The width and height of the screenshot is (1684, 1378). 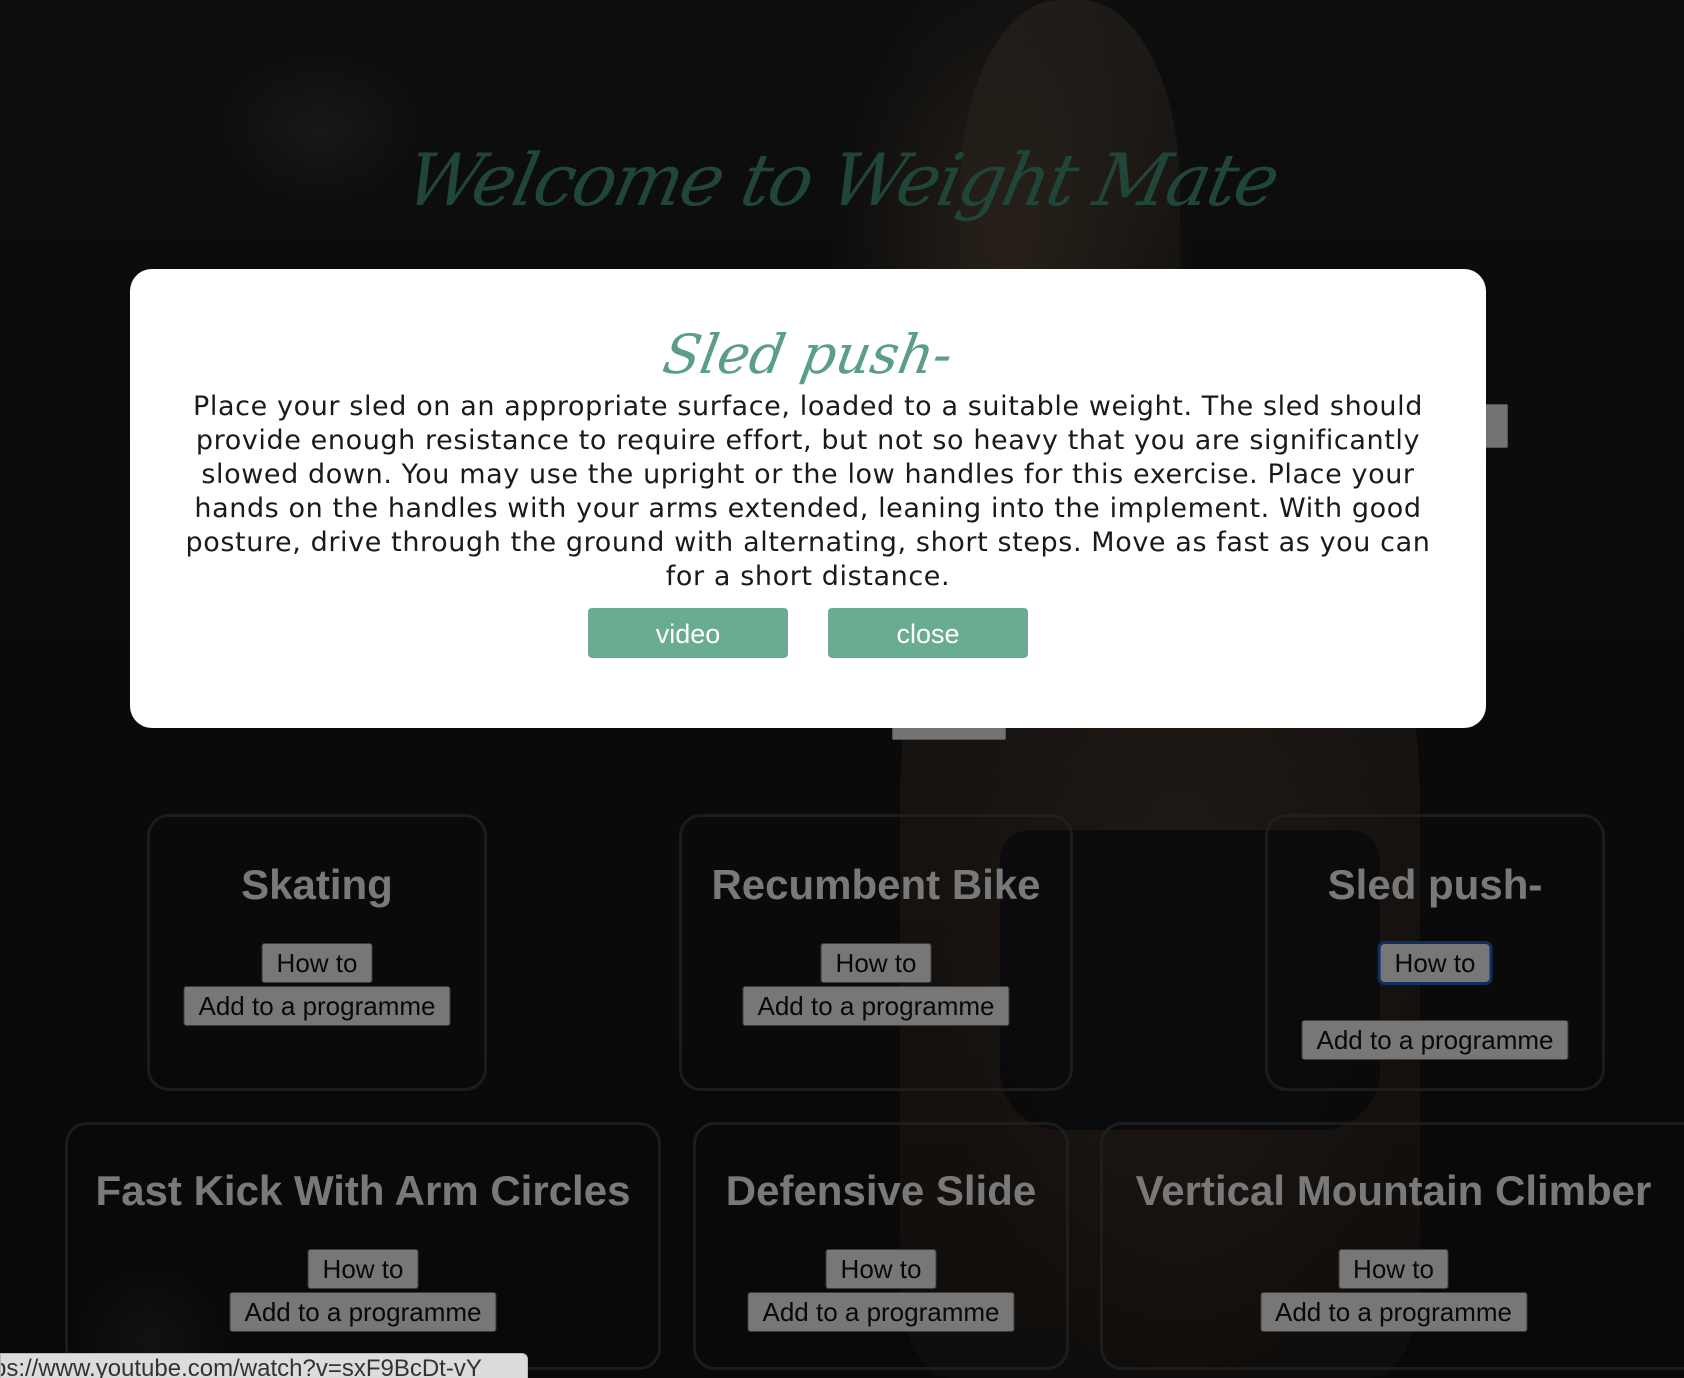 I want to click on modal-title: Sled push-, so click(x=808, y=354).